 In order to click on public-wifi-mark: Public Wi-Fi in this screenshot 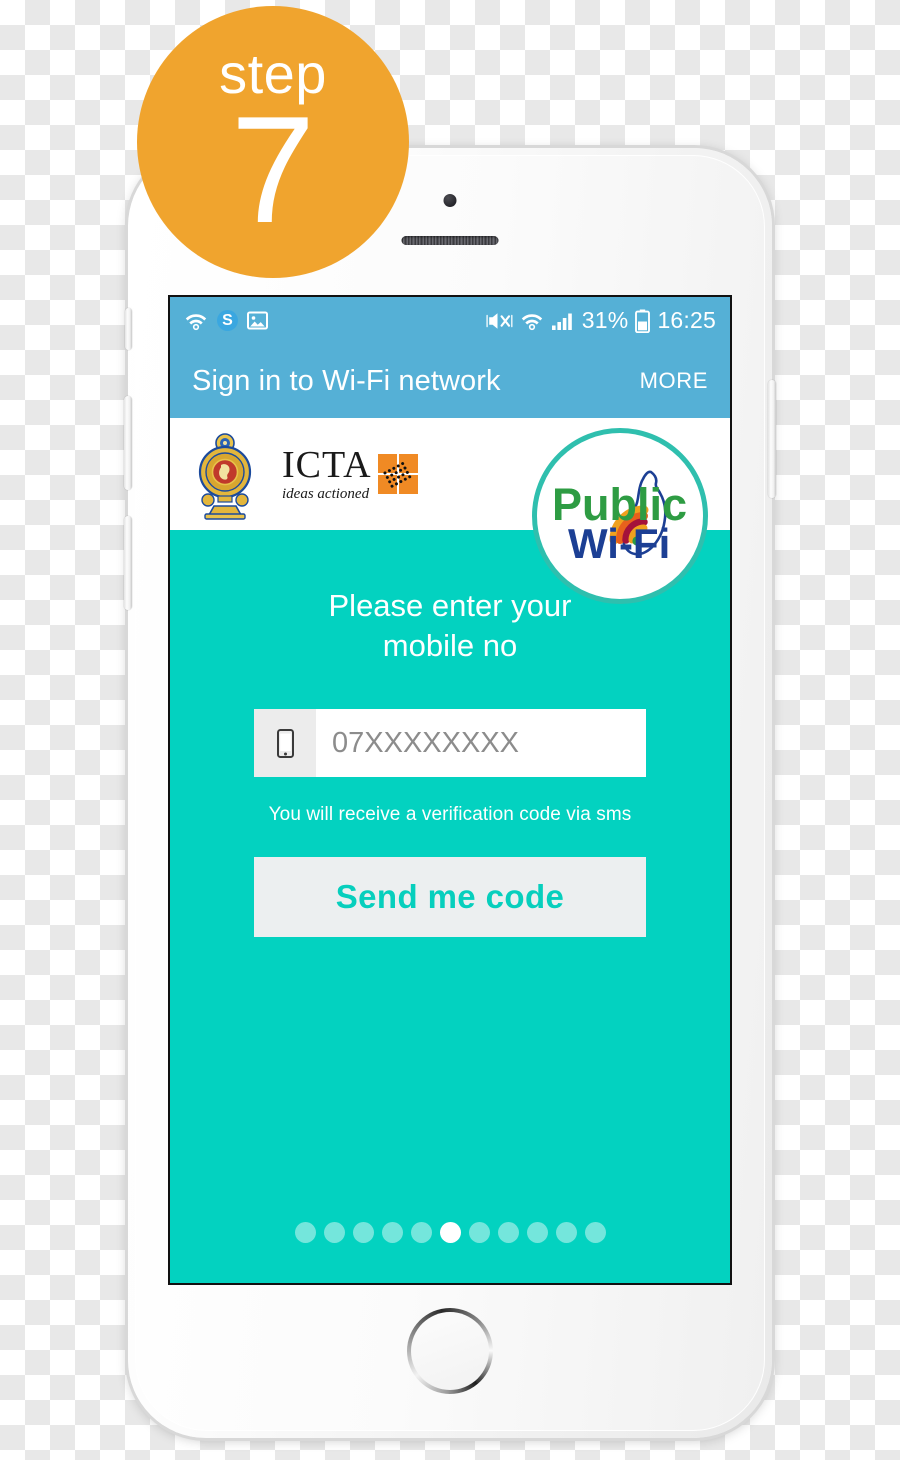, I will do `click(619, 518)`.